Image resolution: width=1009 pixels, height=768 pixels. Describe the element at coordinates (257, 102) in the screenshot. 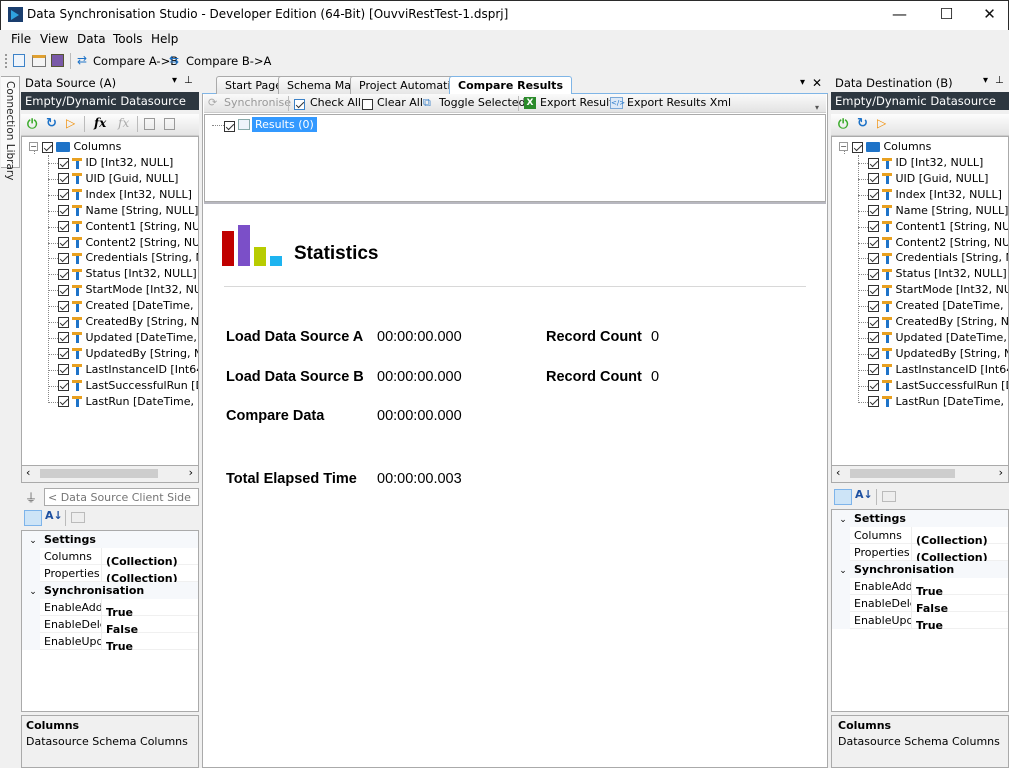

I see `synchronise-button: Synchronise` at that location.